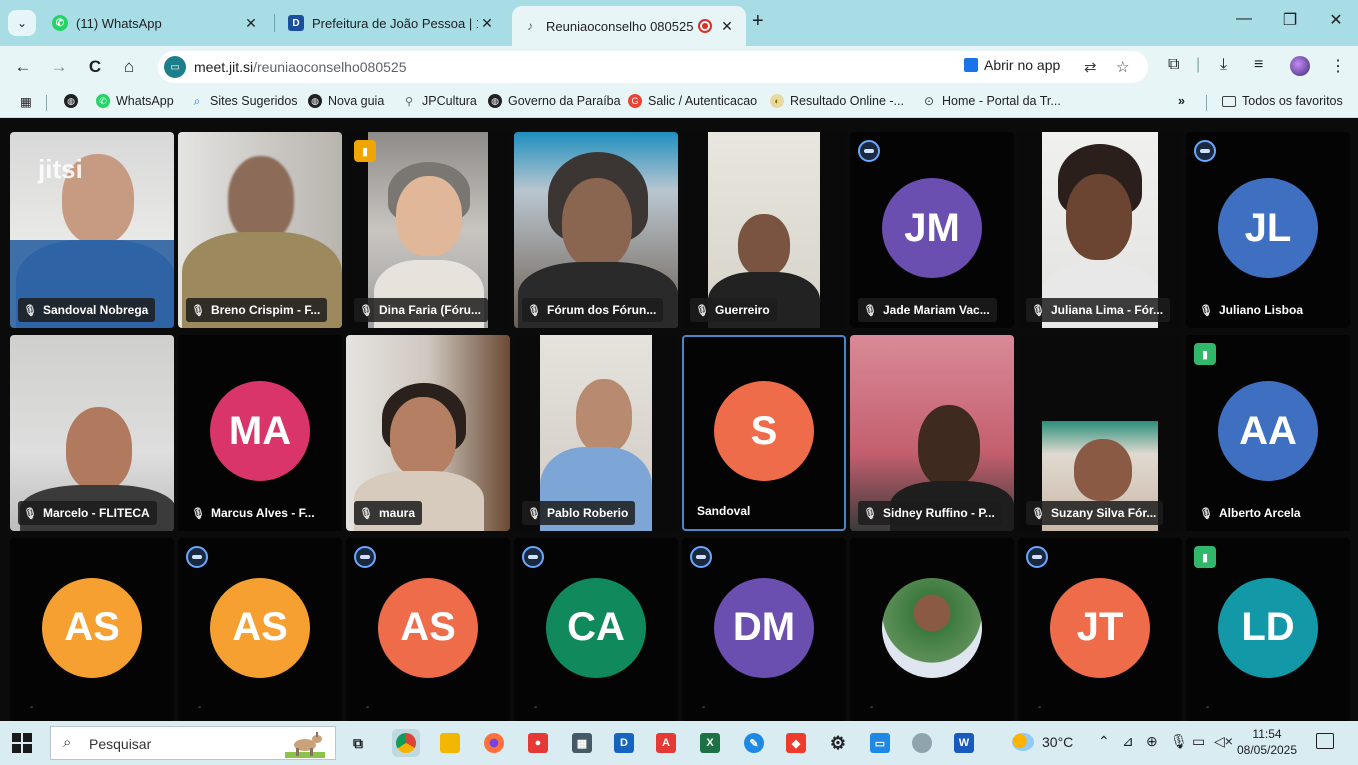 Image resolution: width=1358 pixels, height=765 pixels. What do you see at coordinates (74, 101) in the screenshot?
I see `bookmark-globe-icon: ◍` at bounding box center [74, 101].